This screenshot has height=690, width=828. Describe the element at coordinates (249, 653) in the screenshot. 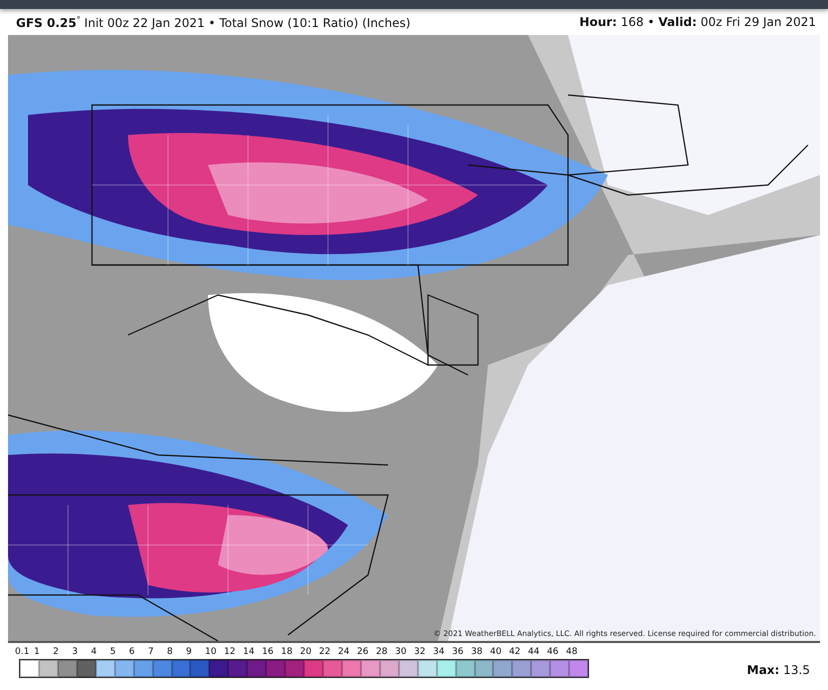

I see `legend-tick-label: 14` at that location.